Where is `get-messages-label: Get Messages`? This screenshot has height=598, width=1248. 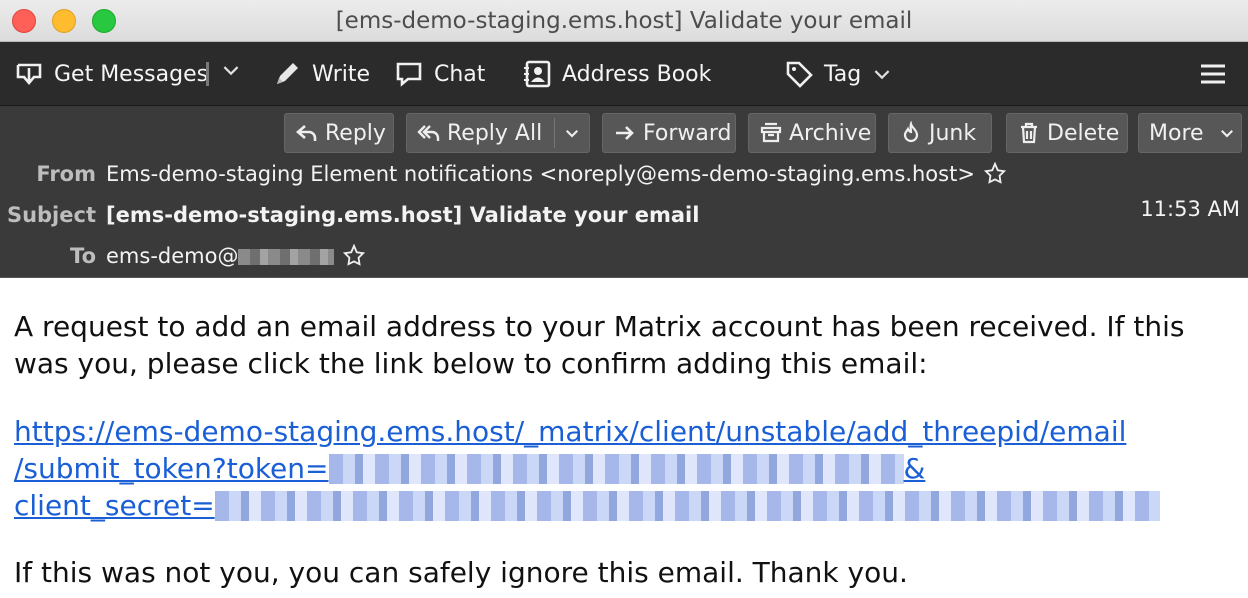 get-messages-label: Get Messages is located at coordinates (131, 74).